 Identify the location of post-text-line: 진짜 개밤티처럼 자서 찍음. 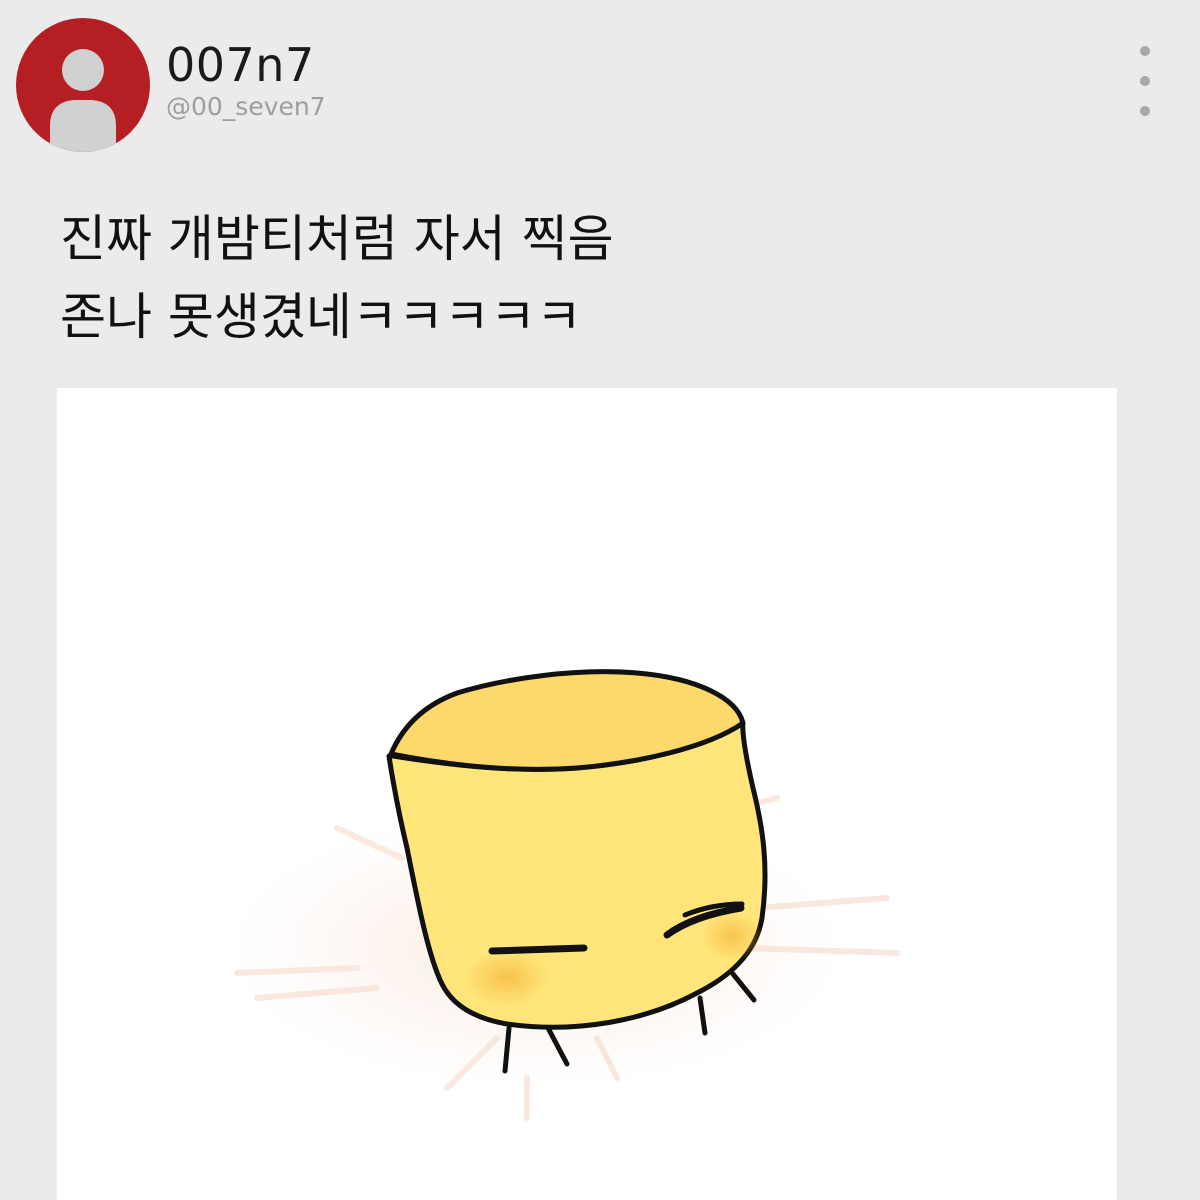
(337, 239).